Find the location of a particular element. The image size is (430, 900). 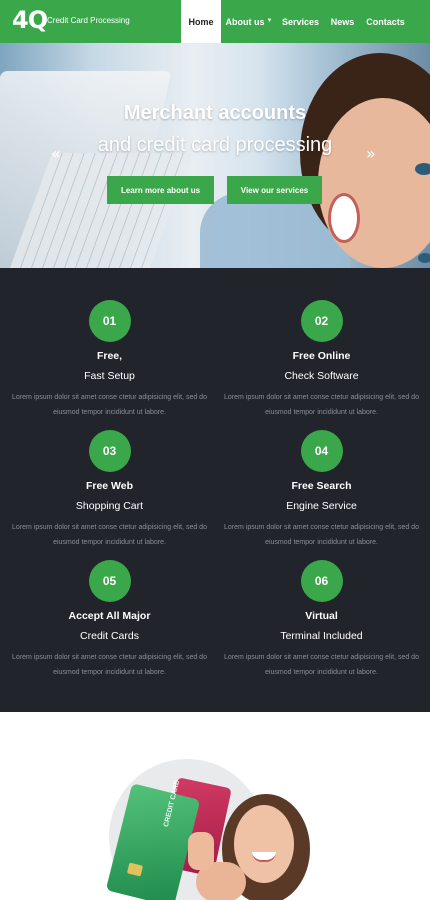

hero-title: Merchant accounts is located at coordinates (215, 113).